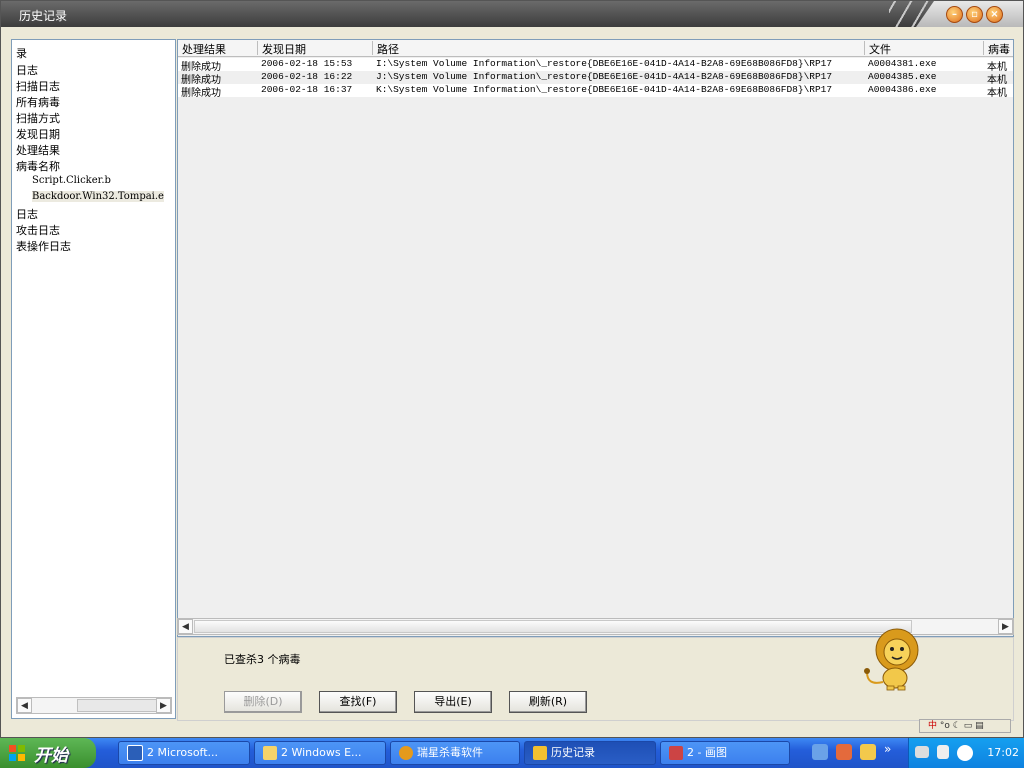 The width and height of the screenshot is (1024, 768). I want to click on clock: 17:02, so click(1003, 752).